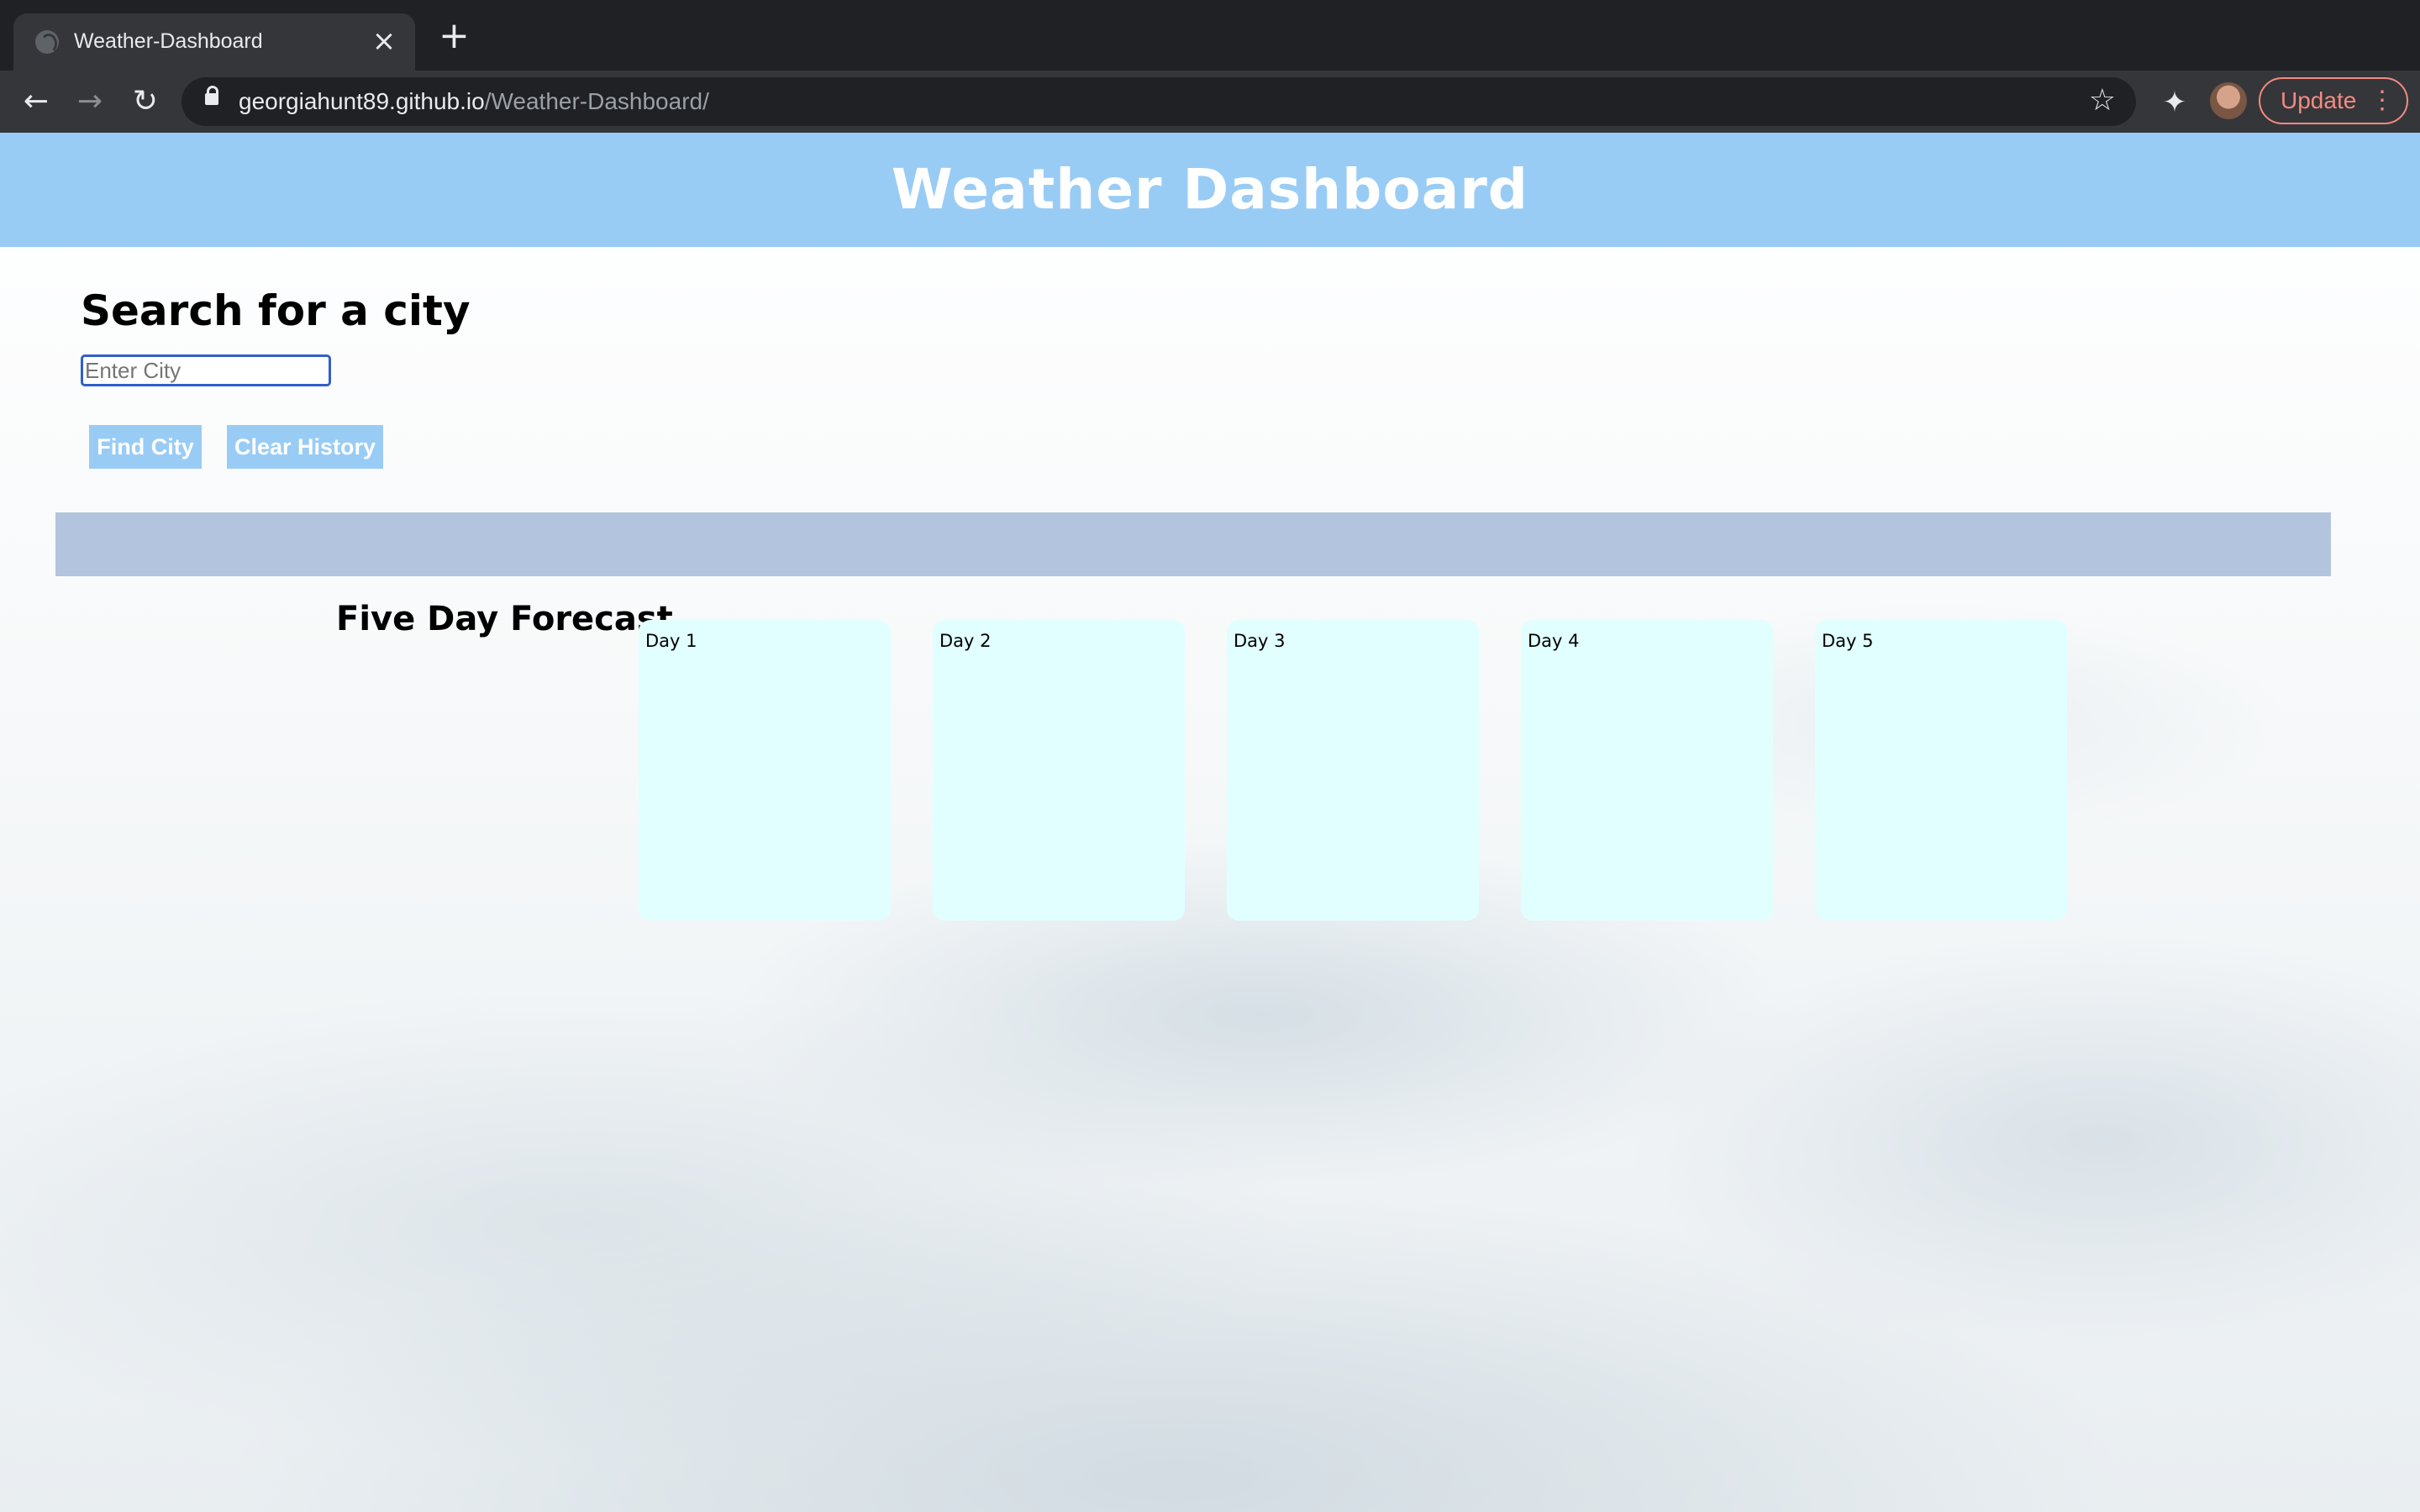  I want to click on tab-strip: Weather-Dashboard × +, so click(1210, 35).